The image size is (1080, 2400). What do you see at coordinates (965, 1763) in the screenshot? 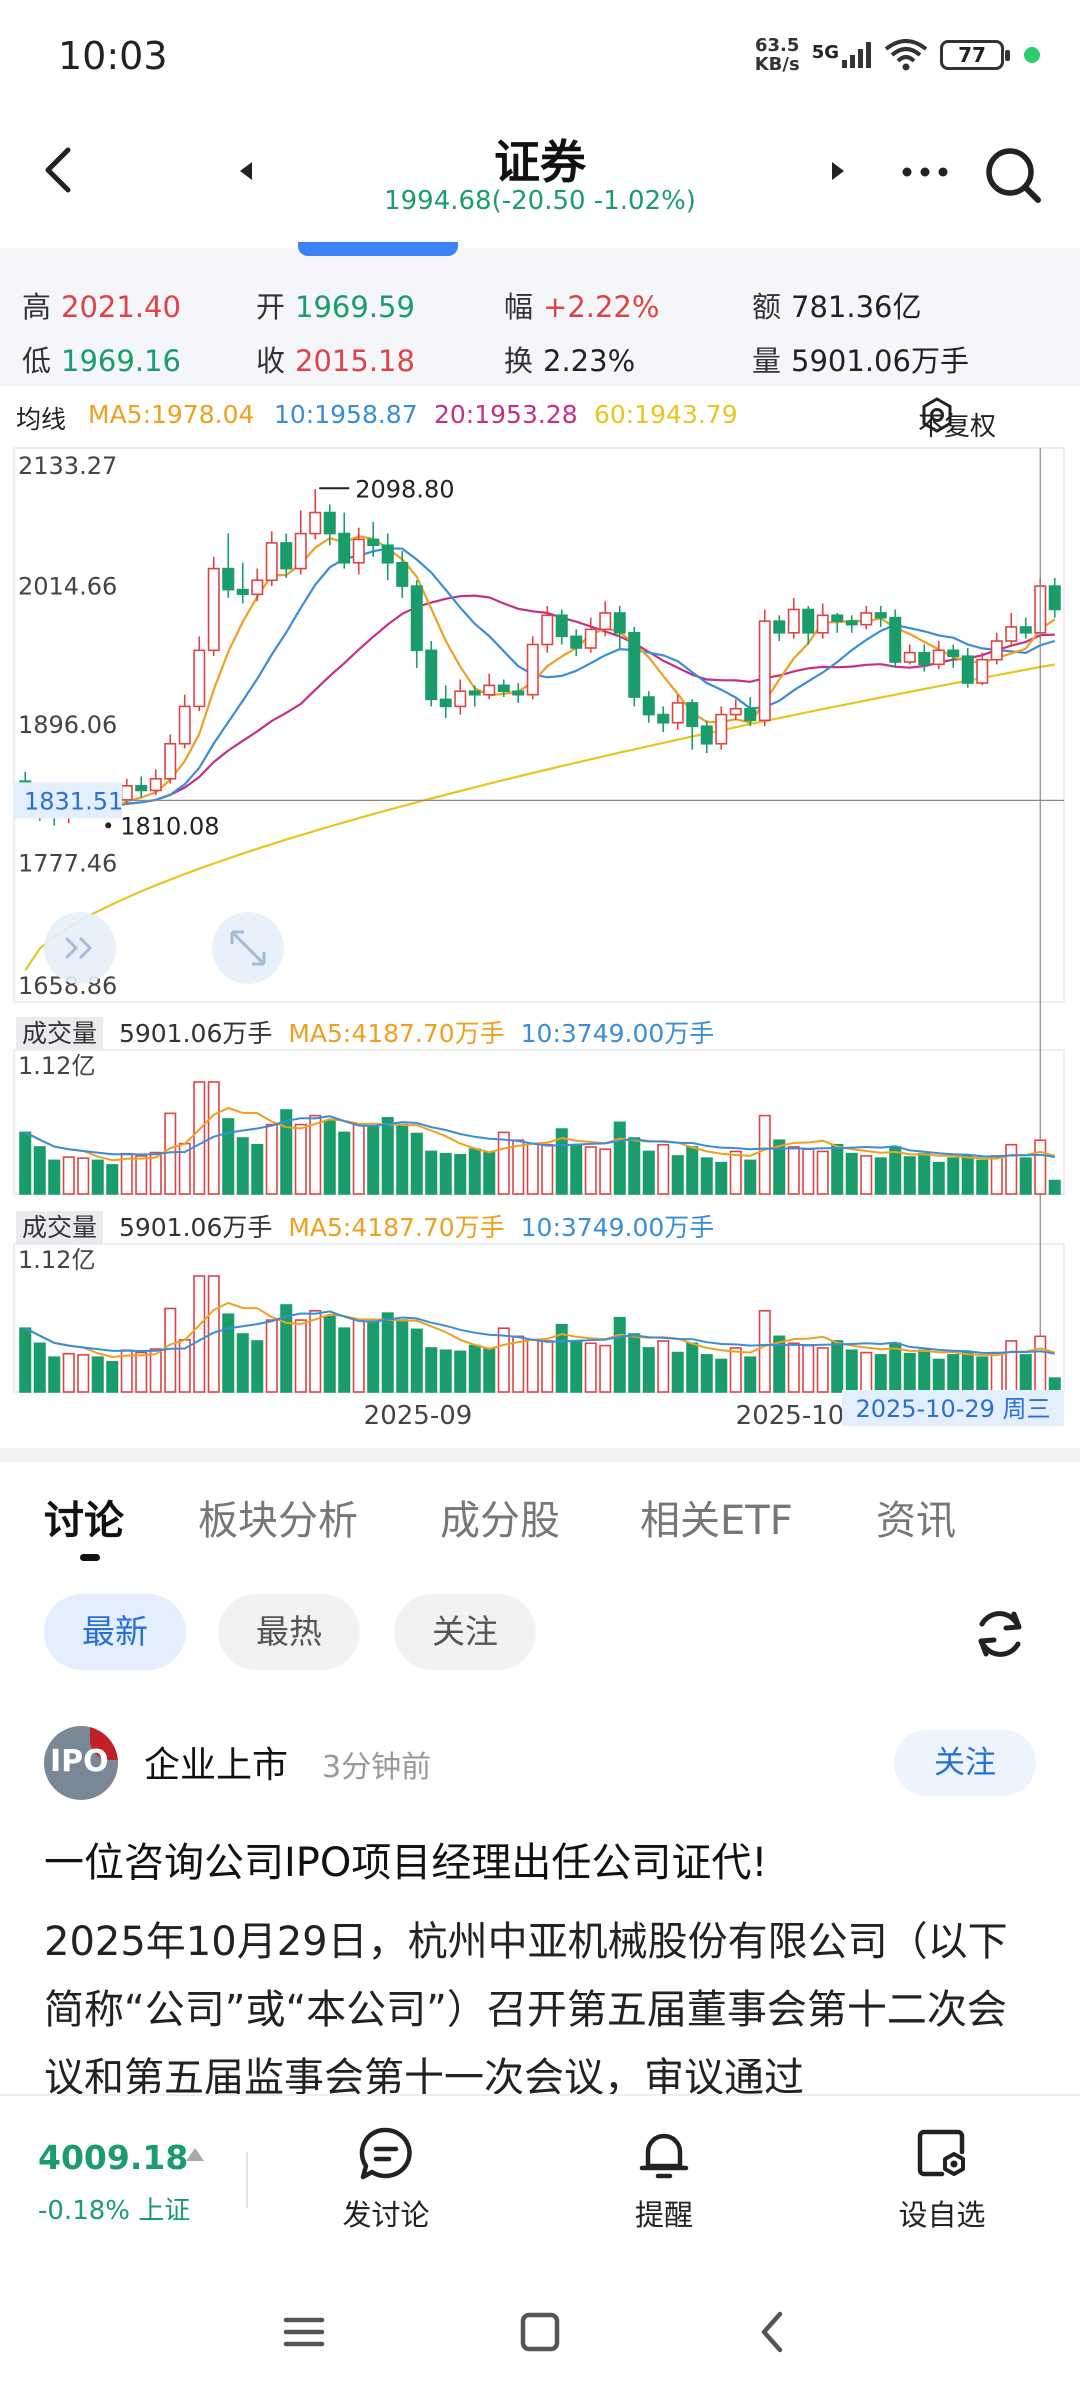
I see `follow-button: 关注` at bounding box center [965, 1763].